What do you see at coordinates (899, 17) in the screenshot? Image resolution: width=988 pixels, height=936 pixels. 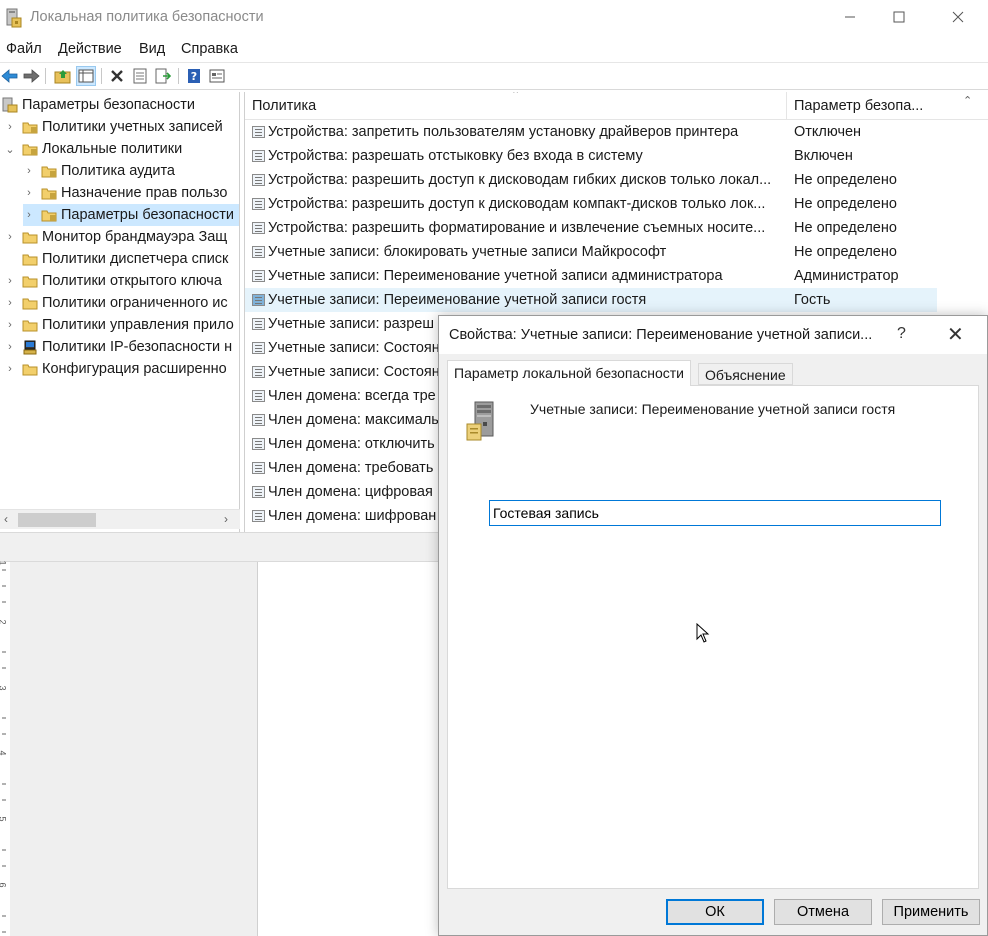 I see `maximize-button` at bounding box center [899, 17].